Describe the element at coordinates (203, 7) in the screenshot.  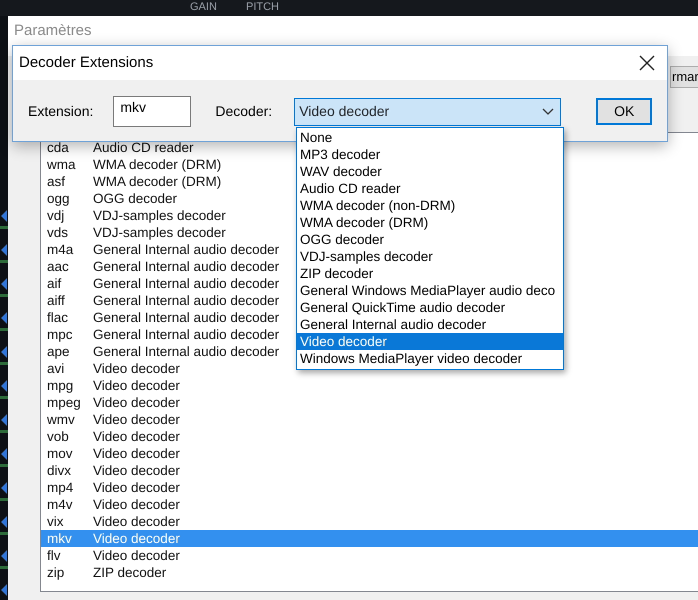
I see `panel-label: GAIN` at that location.